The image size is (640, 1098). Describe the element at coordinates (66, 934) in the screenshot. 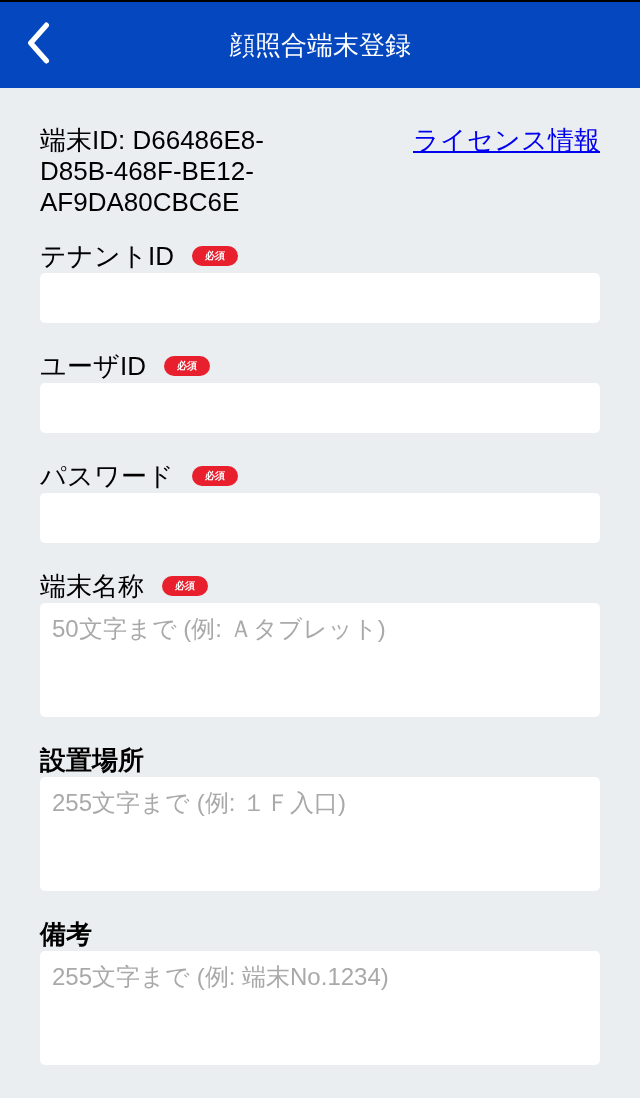

I see `field-label: 備考` at that location.